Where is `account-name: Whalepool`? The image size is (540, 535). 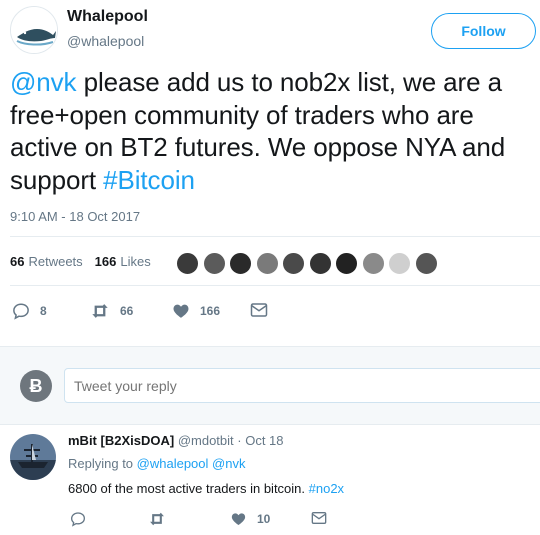
account-name: Whalepool is located at coordinates (107, 17).